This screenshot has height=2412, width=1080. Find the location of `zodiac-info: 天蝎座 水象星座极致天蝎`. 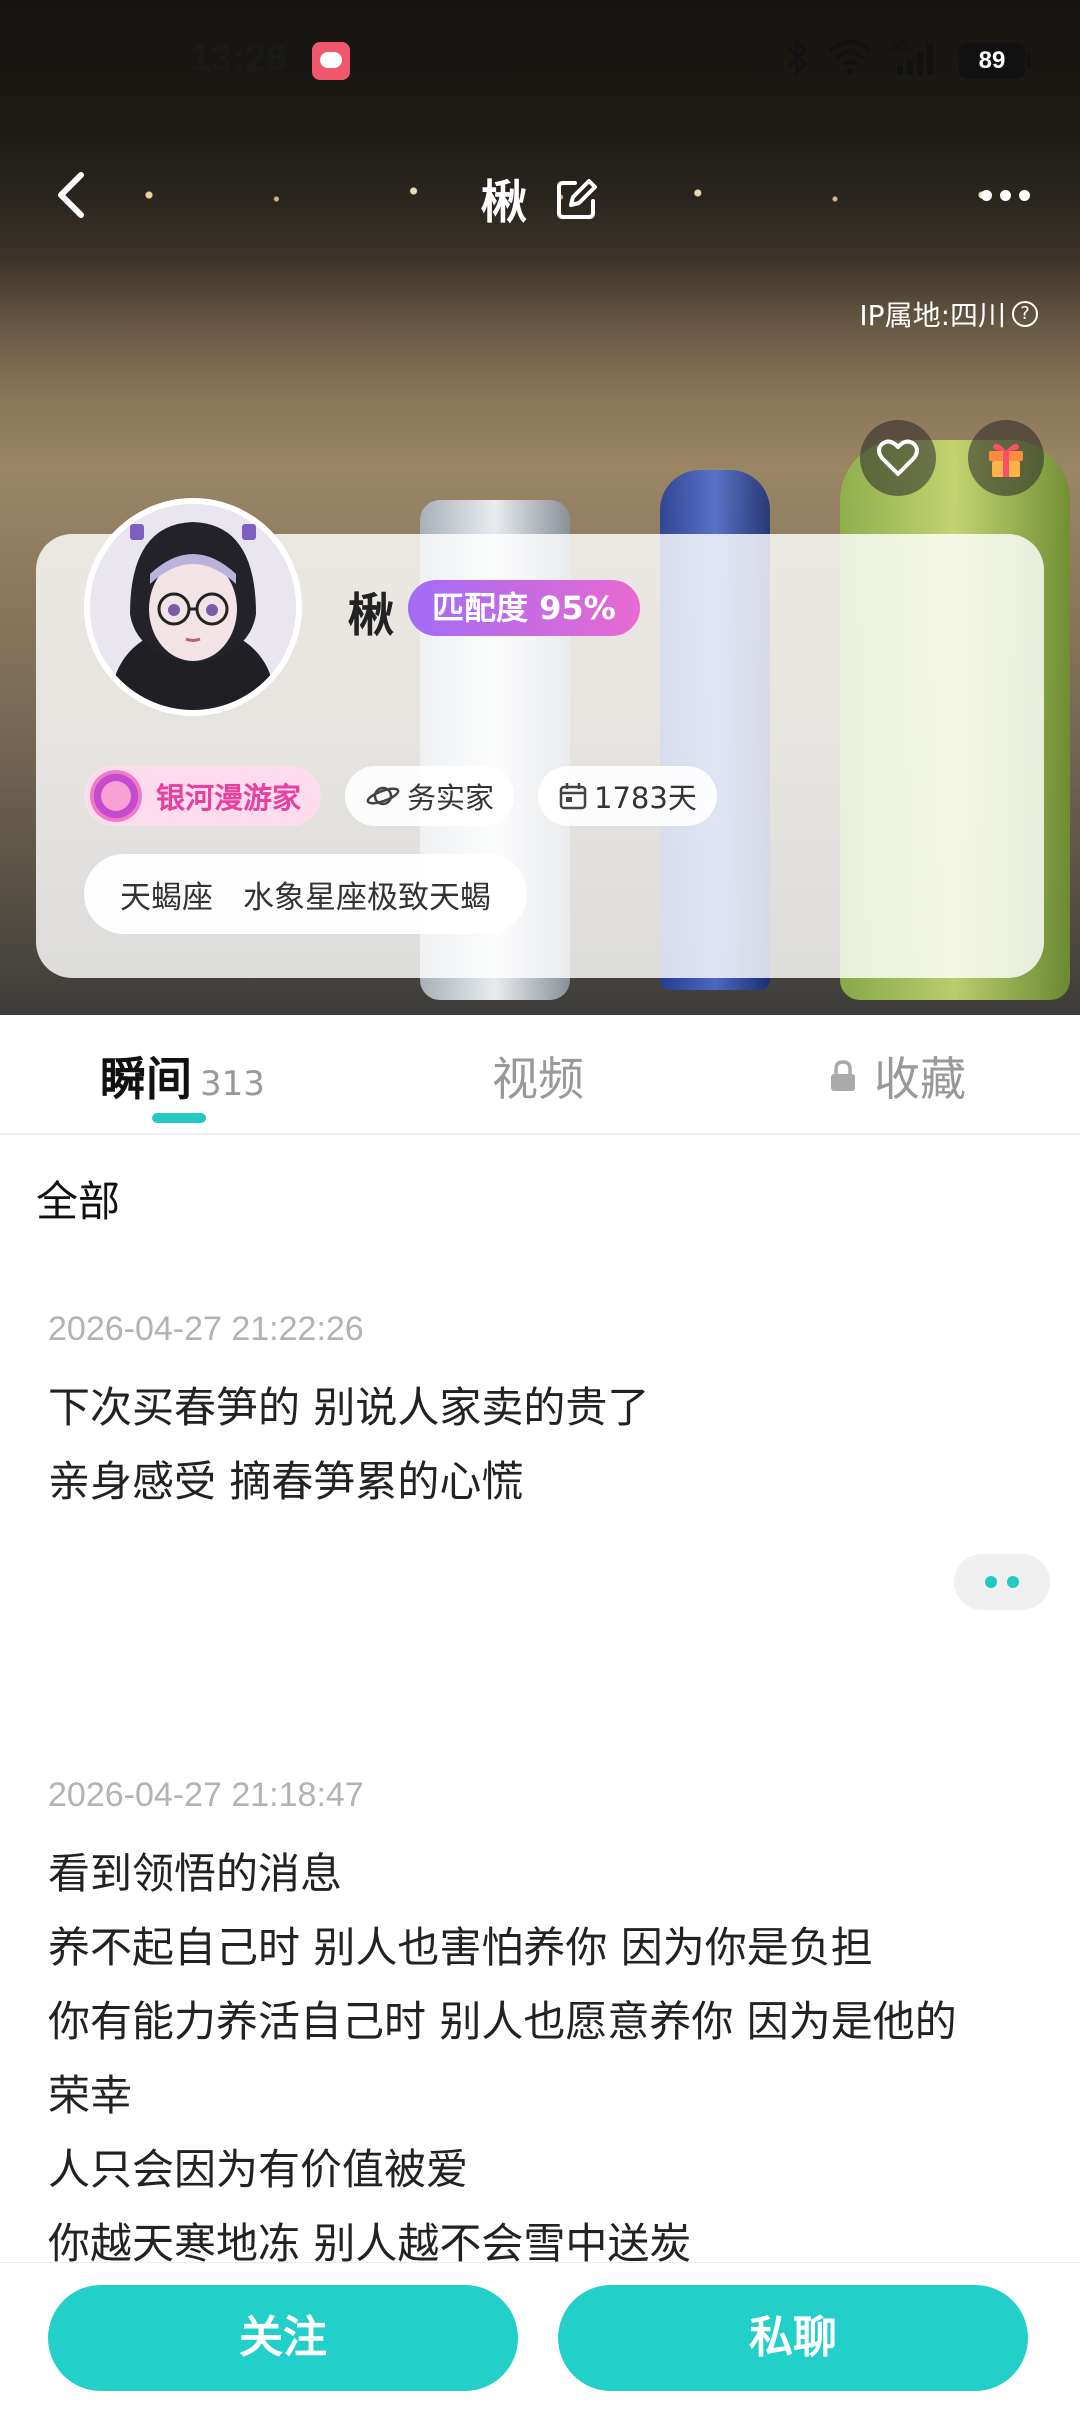

zodiac-info: 天蝎座 水象星座极致天蝎 is located at coordinates (305, 894).